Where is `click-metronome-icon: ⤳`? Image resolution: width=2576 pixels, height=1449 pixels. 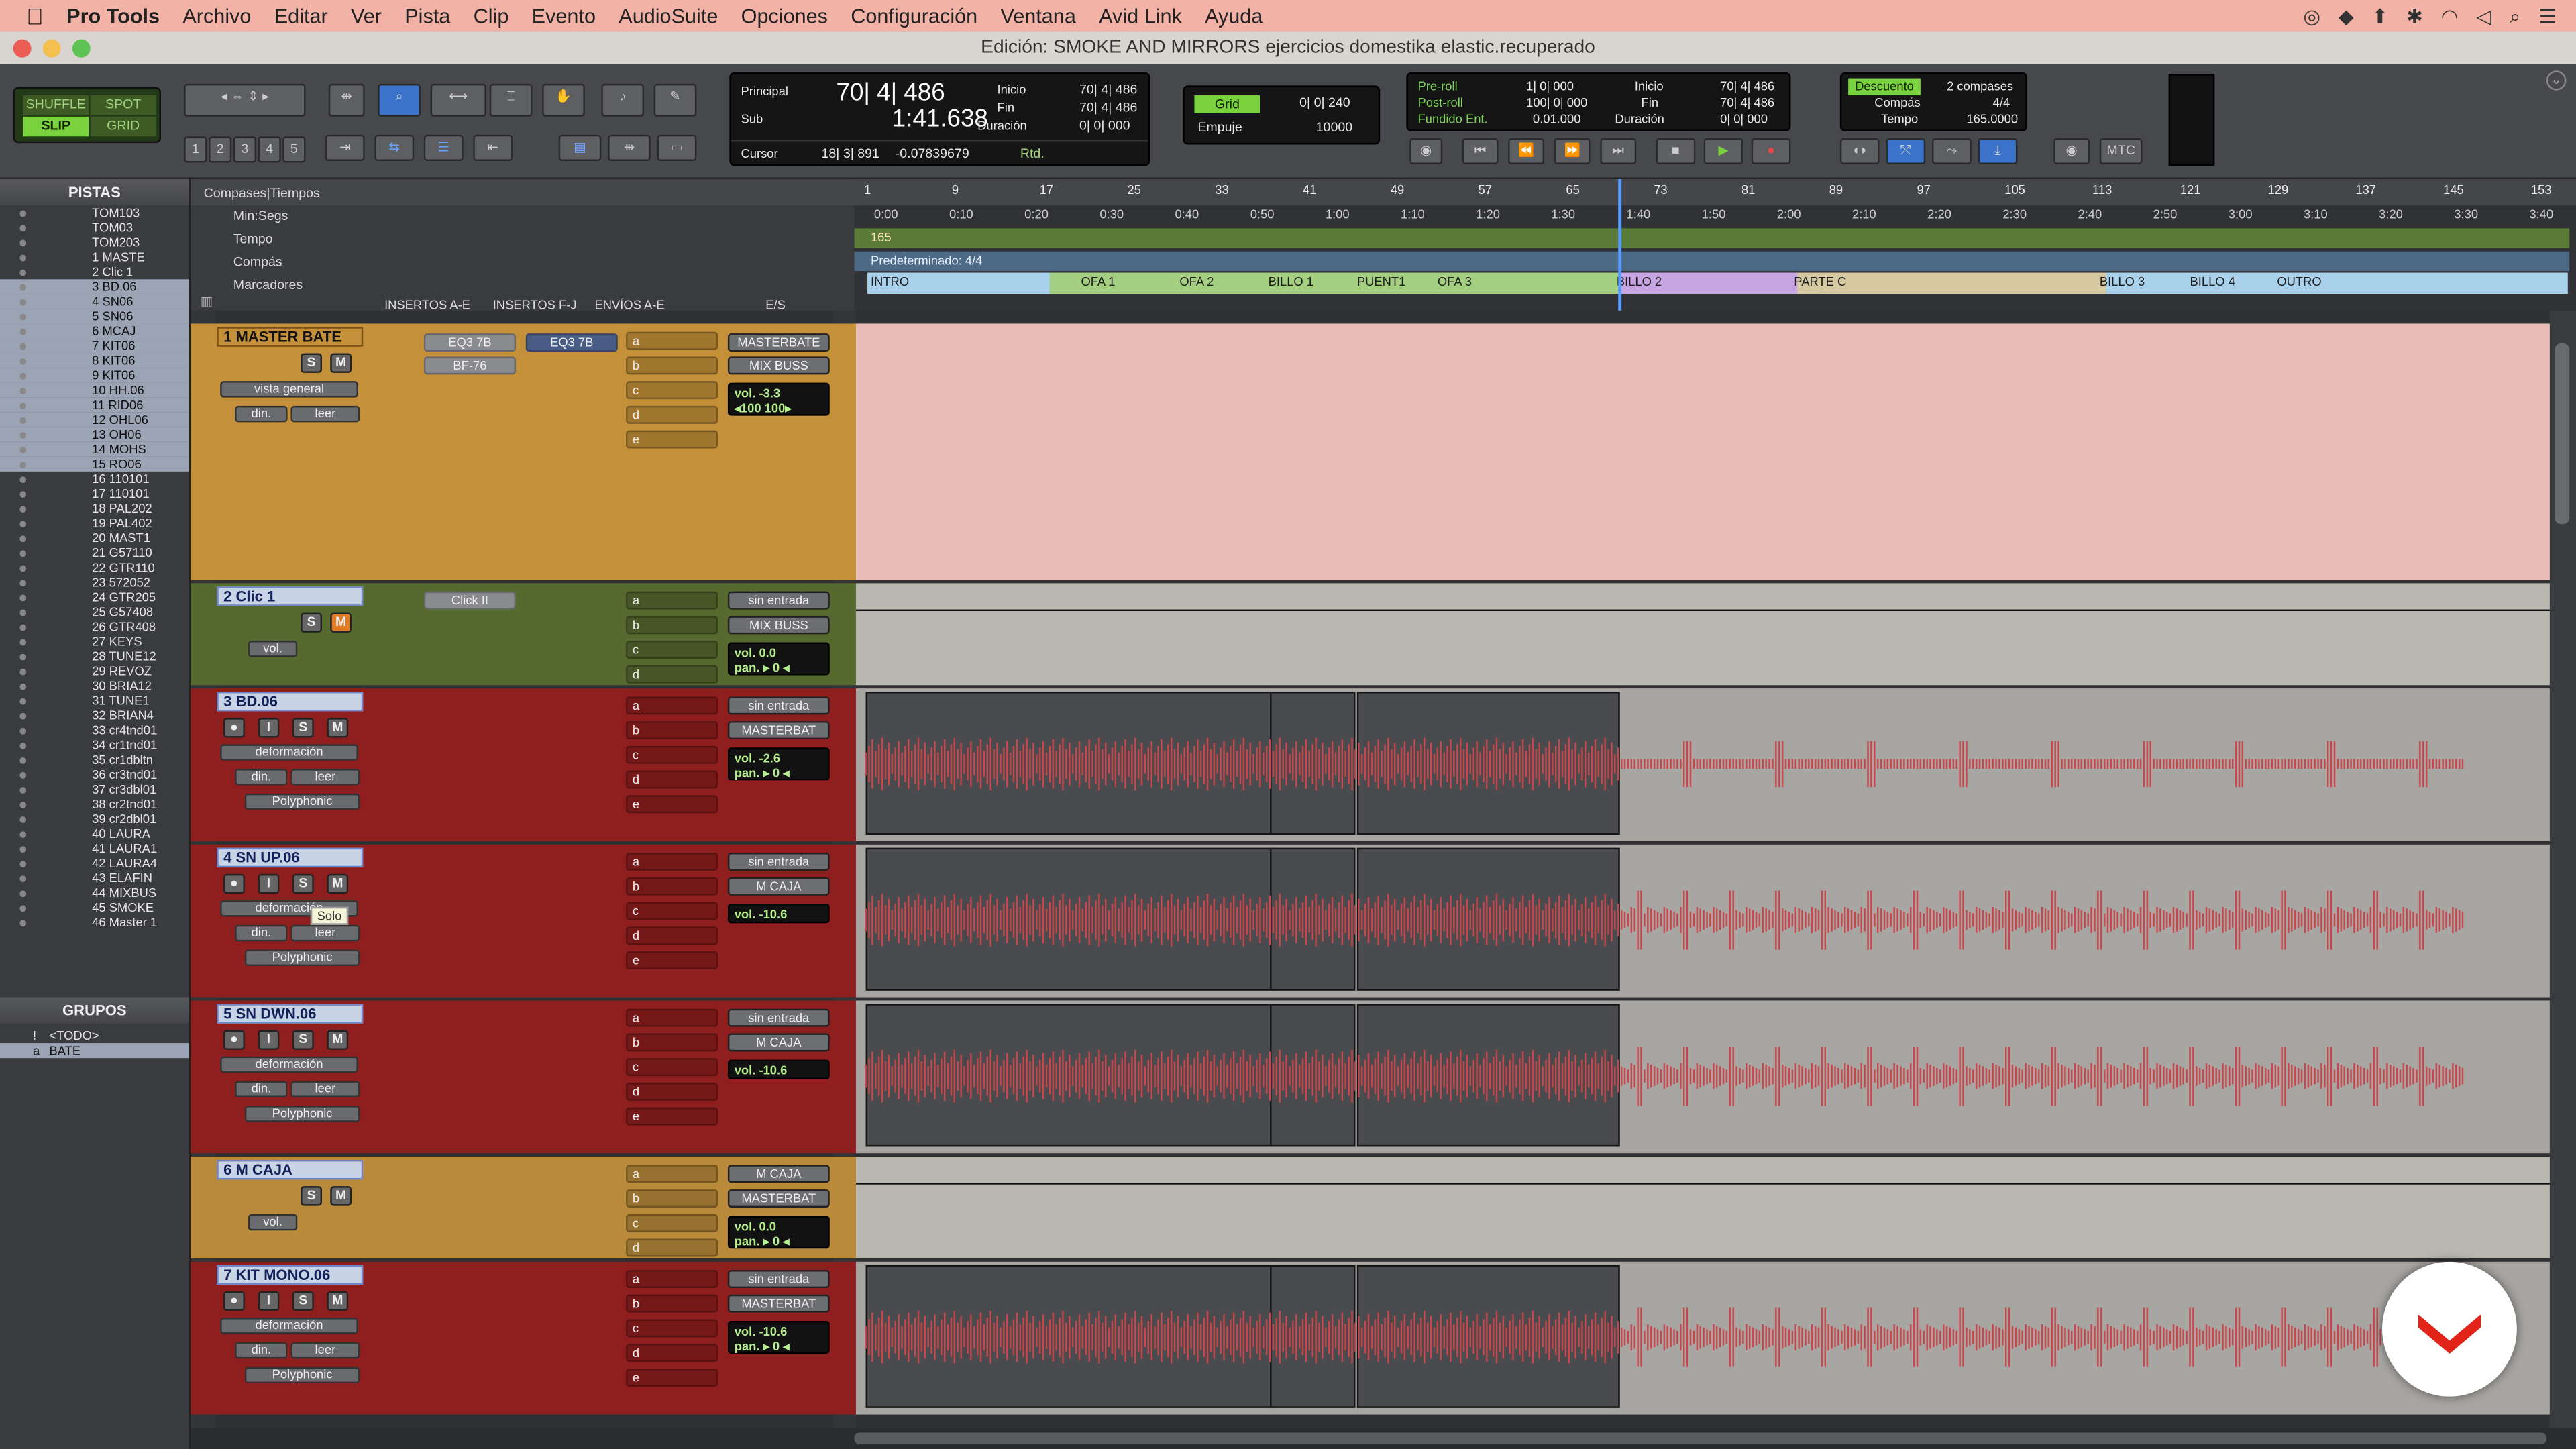
click-metronome-icon: ⤳ is located at coordinates (1952, 151).